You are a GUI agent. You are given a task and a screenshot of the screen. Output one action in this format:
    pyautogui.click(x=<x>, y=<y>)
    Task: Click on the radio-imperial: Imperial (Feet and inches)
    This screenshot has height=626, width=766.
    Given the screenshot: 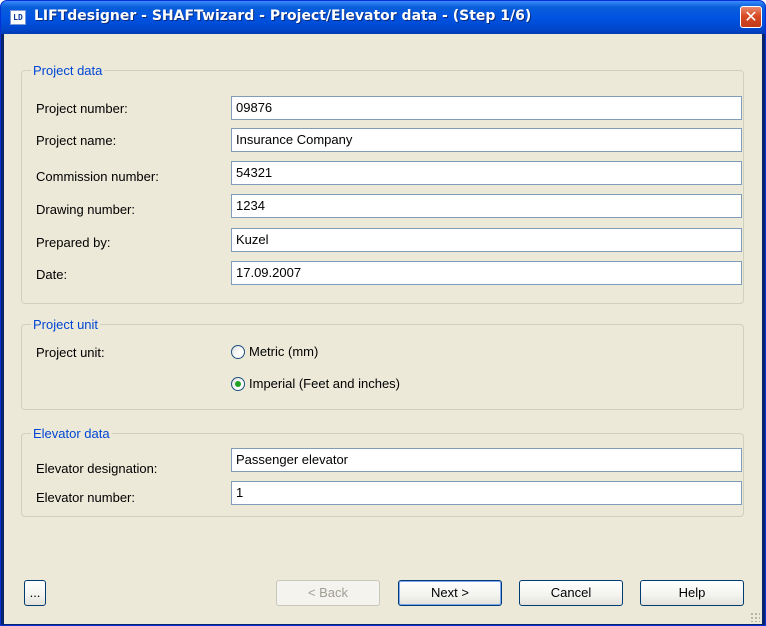 What is the action you would take?
    pyautogui.click(x=341, y=385)
    